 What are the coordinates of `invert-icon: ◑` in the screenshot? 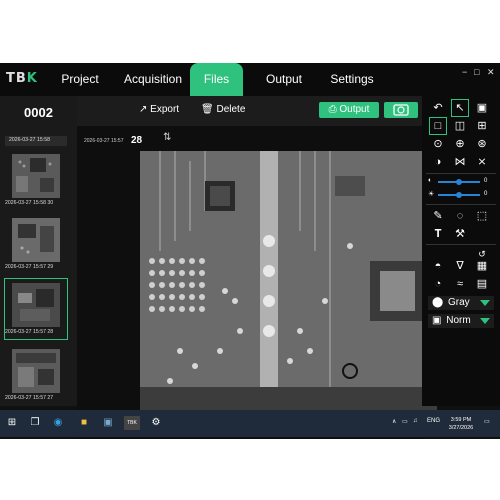 It's located at (438, 162).